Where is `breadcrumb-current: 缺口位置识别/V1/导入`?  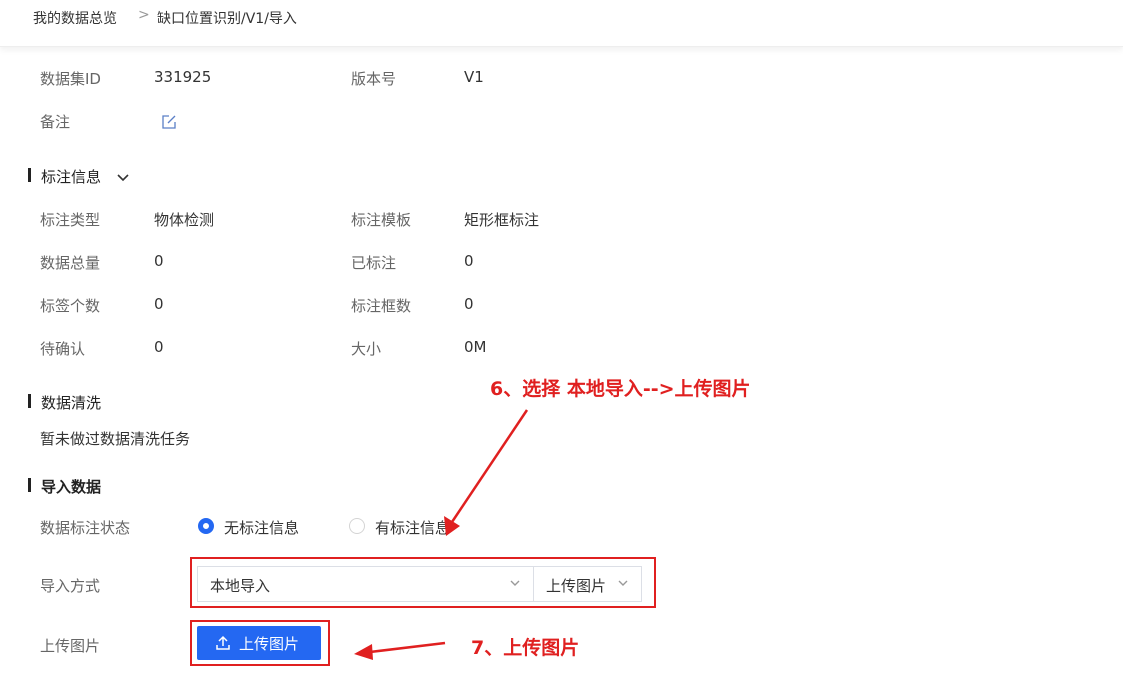
breadcrumb-current: 缺口位置识别/V1/导入 is located at coordinates (227, 19).